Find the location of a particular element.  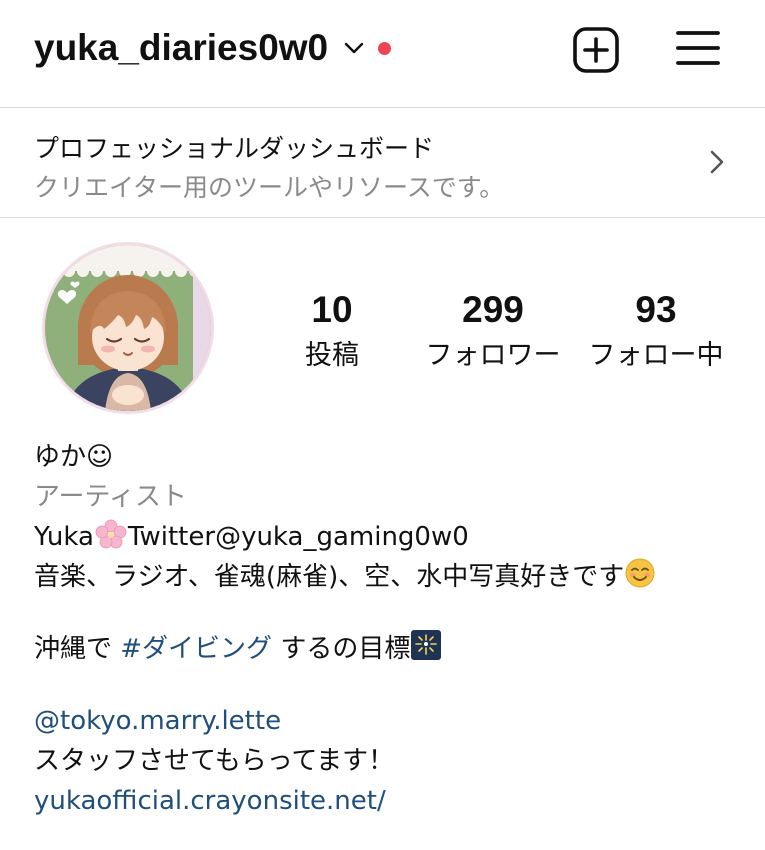

professional-dashboard-link: プロフェッショナルダッシュボード クリエイター用のツールやリソースです。 is located at coordinates (382, 162).